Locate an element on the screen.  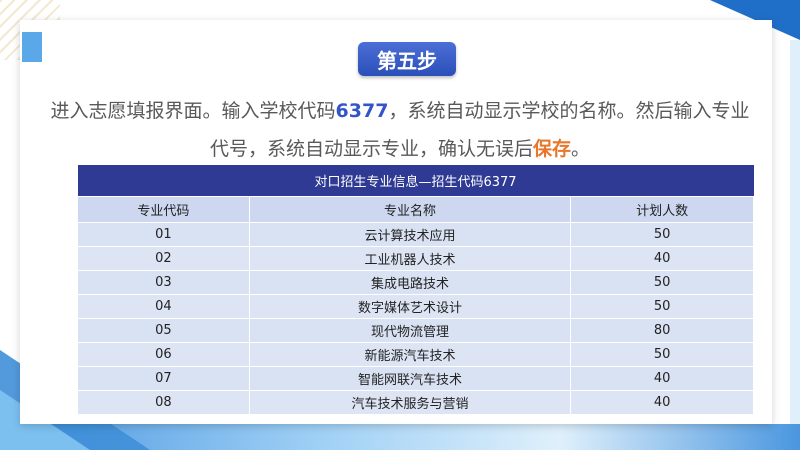
table-row: 06 新能源汽车技术 50 is located at coordinates (415, 354).